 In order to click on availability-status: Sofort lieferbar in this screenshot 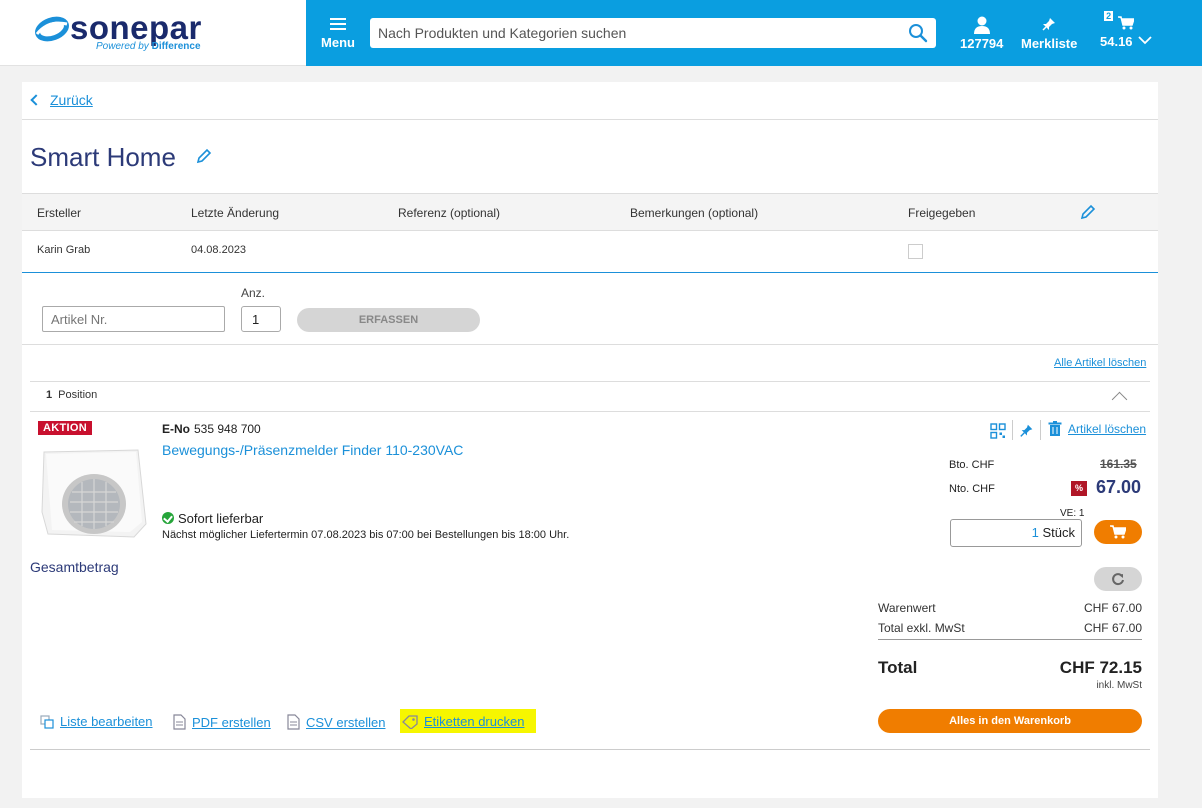, I will do `click(212, 518)`.